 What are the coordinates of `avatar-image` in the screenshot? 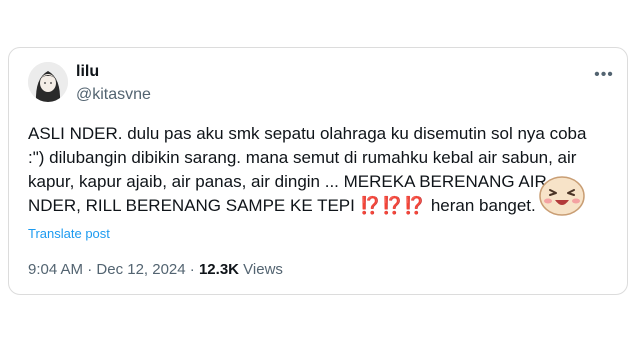 It's located at (48, 82).